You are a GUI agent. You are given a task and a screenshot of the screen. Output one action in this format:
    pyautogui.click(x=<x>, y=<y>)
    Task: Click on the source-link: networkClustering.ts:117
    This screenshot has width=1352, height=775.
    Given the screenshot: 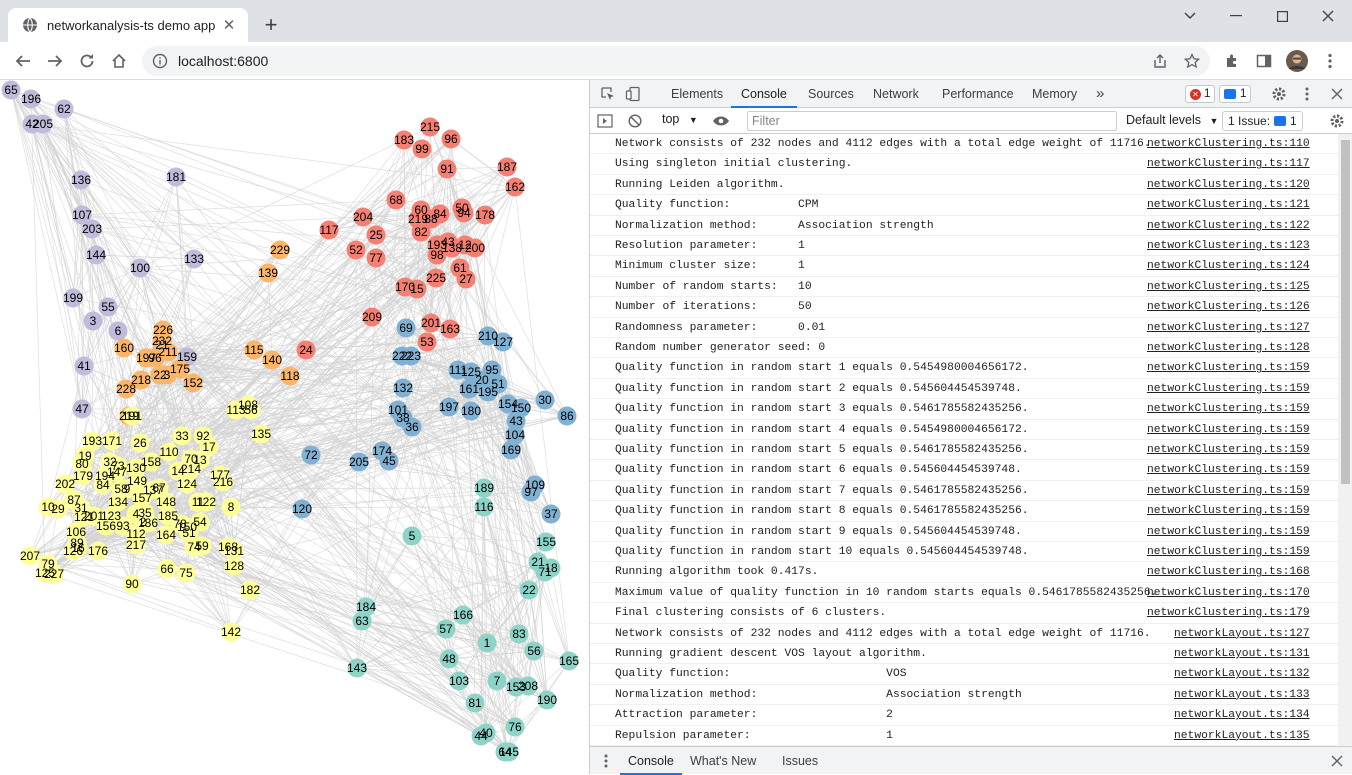 What is the action you would take?
    pyautogui.click(x=1228, y=164)
    